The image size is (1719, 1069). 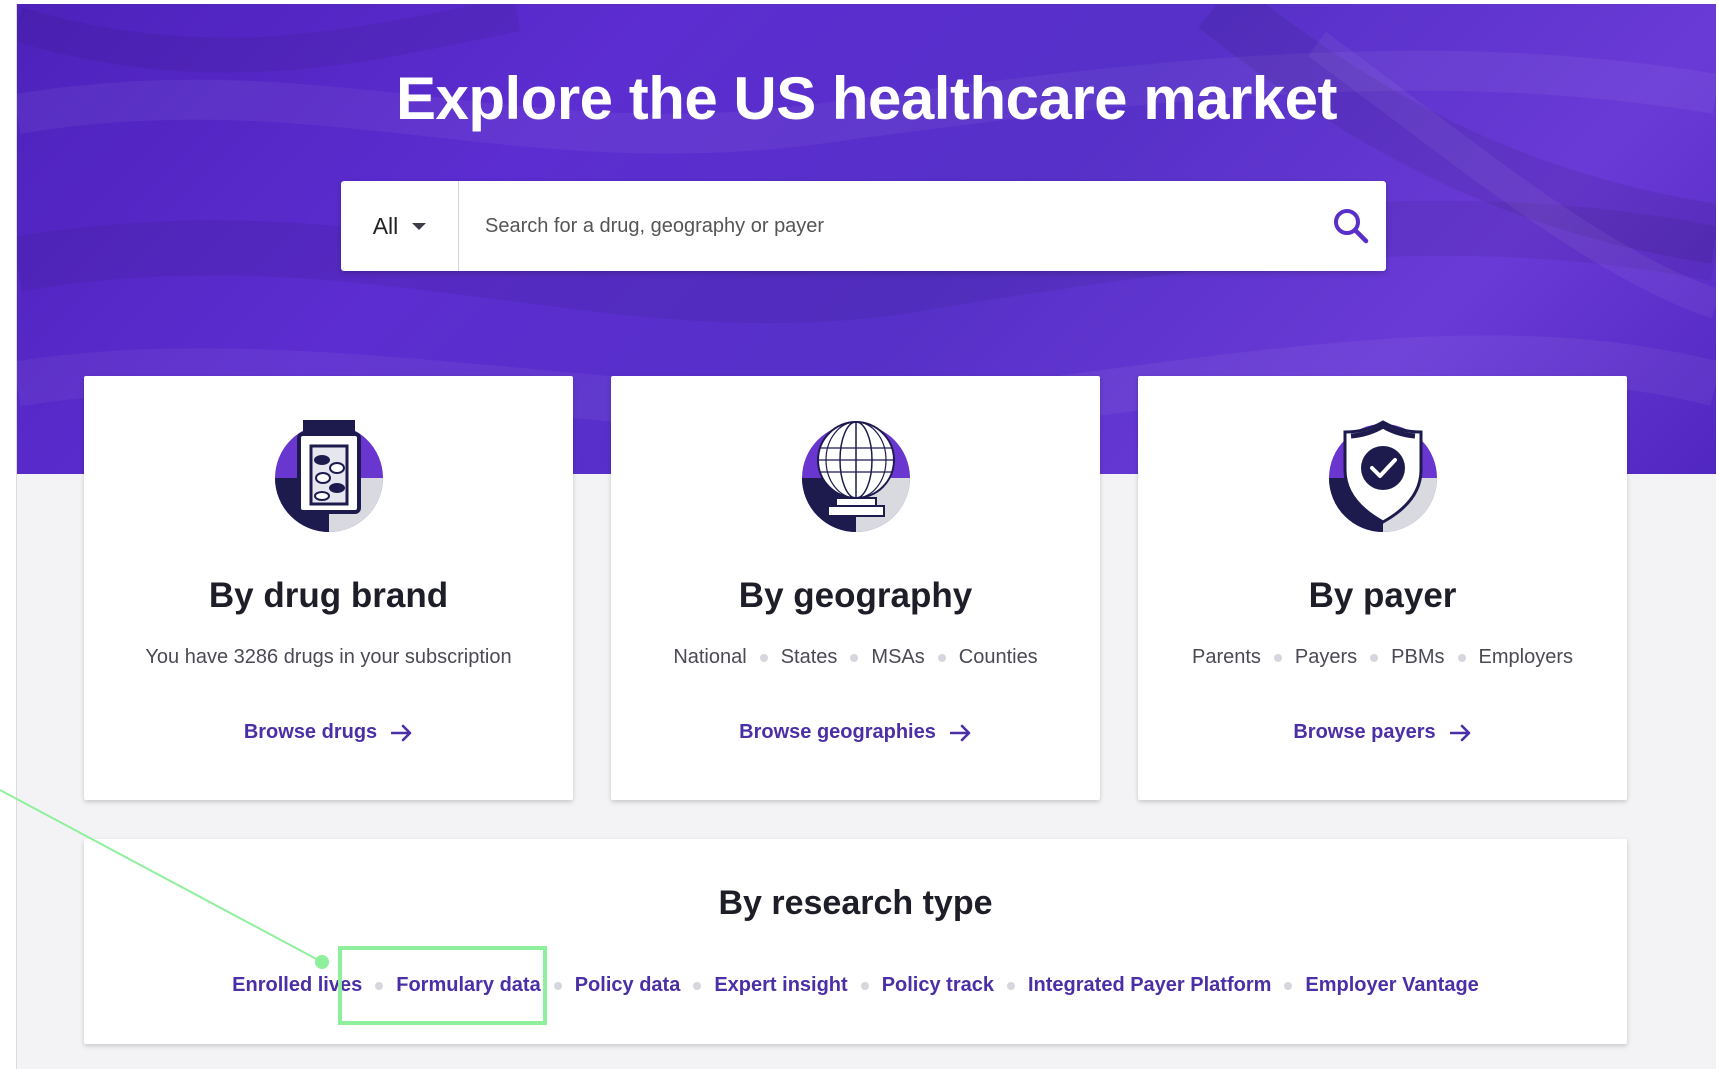 What do you see at coordinates (837, 732) in the screenshot?
I see `browse-geographies-label: Browse geographies` at bounding box center [837, 732].